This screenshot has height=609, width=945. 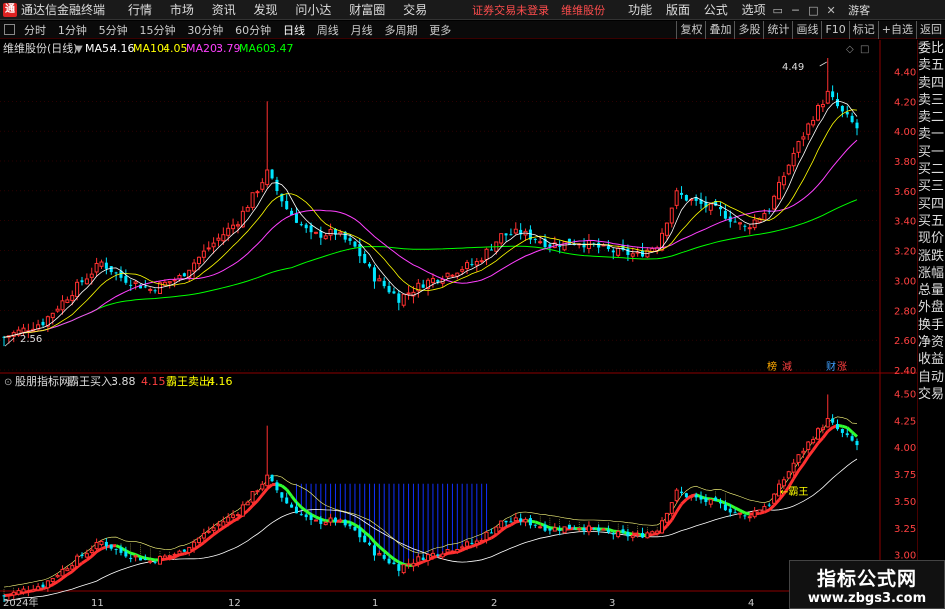 What do you see at coordinates (831, 10) in the screenshot?
I see `close-icon: ✕` at bounding box center [831, 10].